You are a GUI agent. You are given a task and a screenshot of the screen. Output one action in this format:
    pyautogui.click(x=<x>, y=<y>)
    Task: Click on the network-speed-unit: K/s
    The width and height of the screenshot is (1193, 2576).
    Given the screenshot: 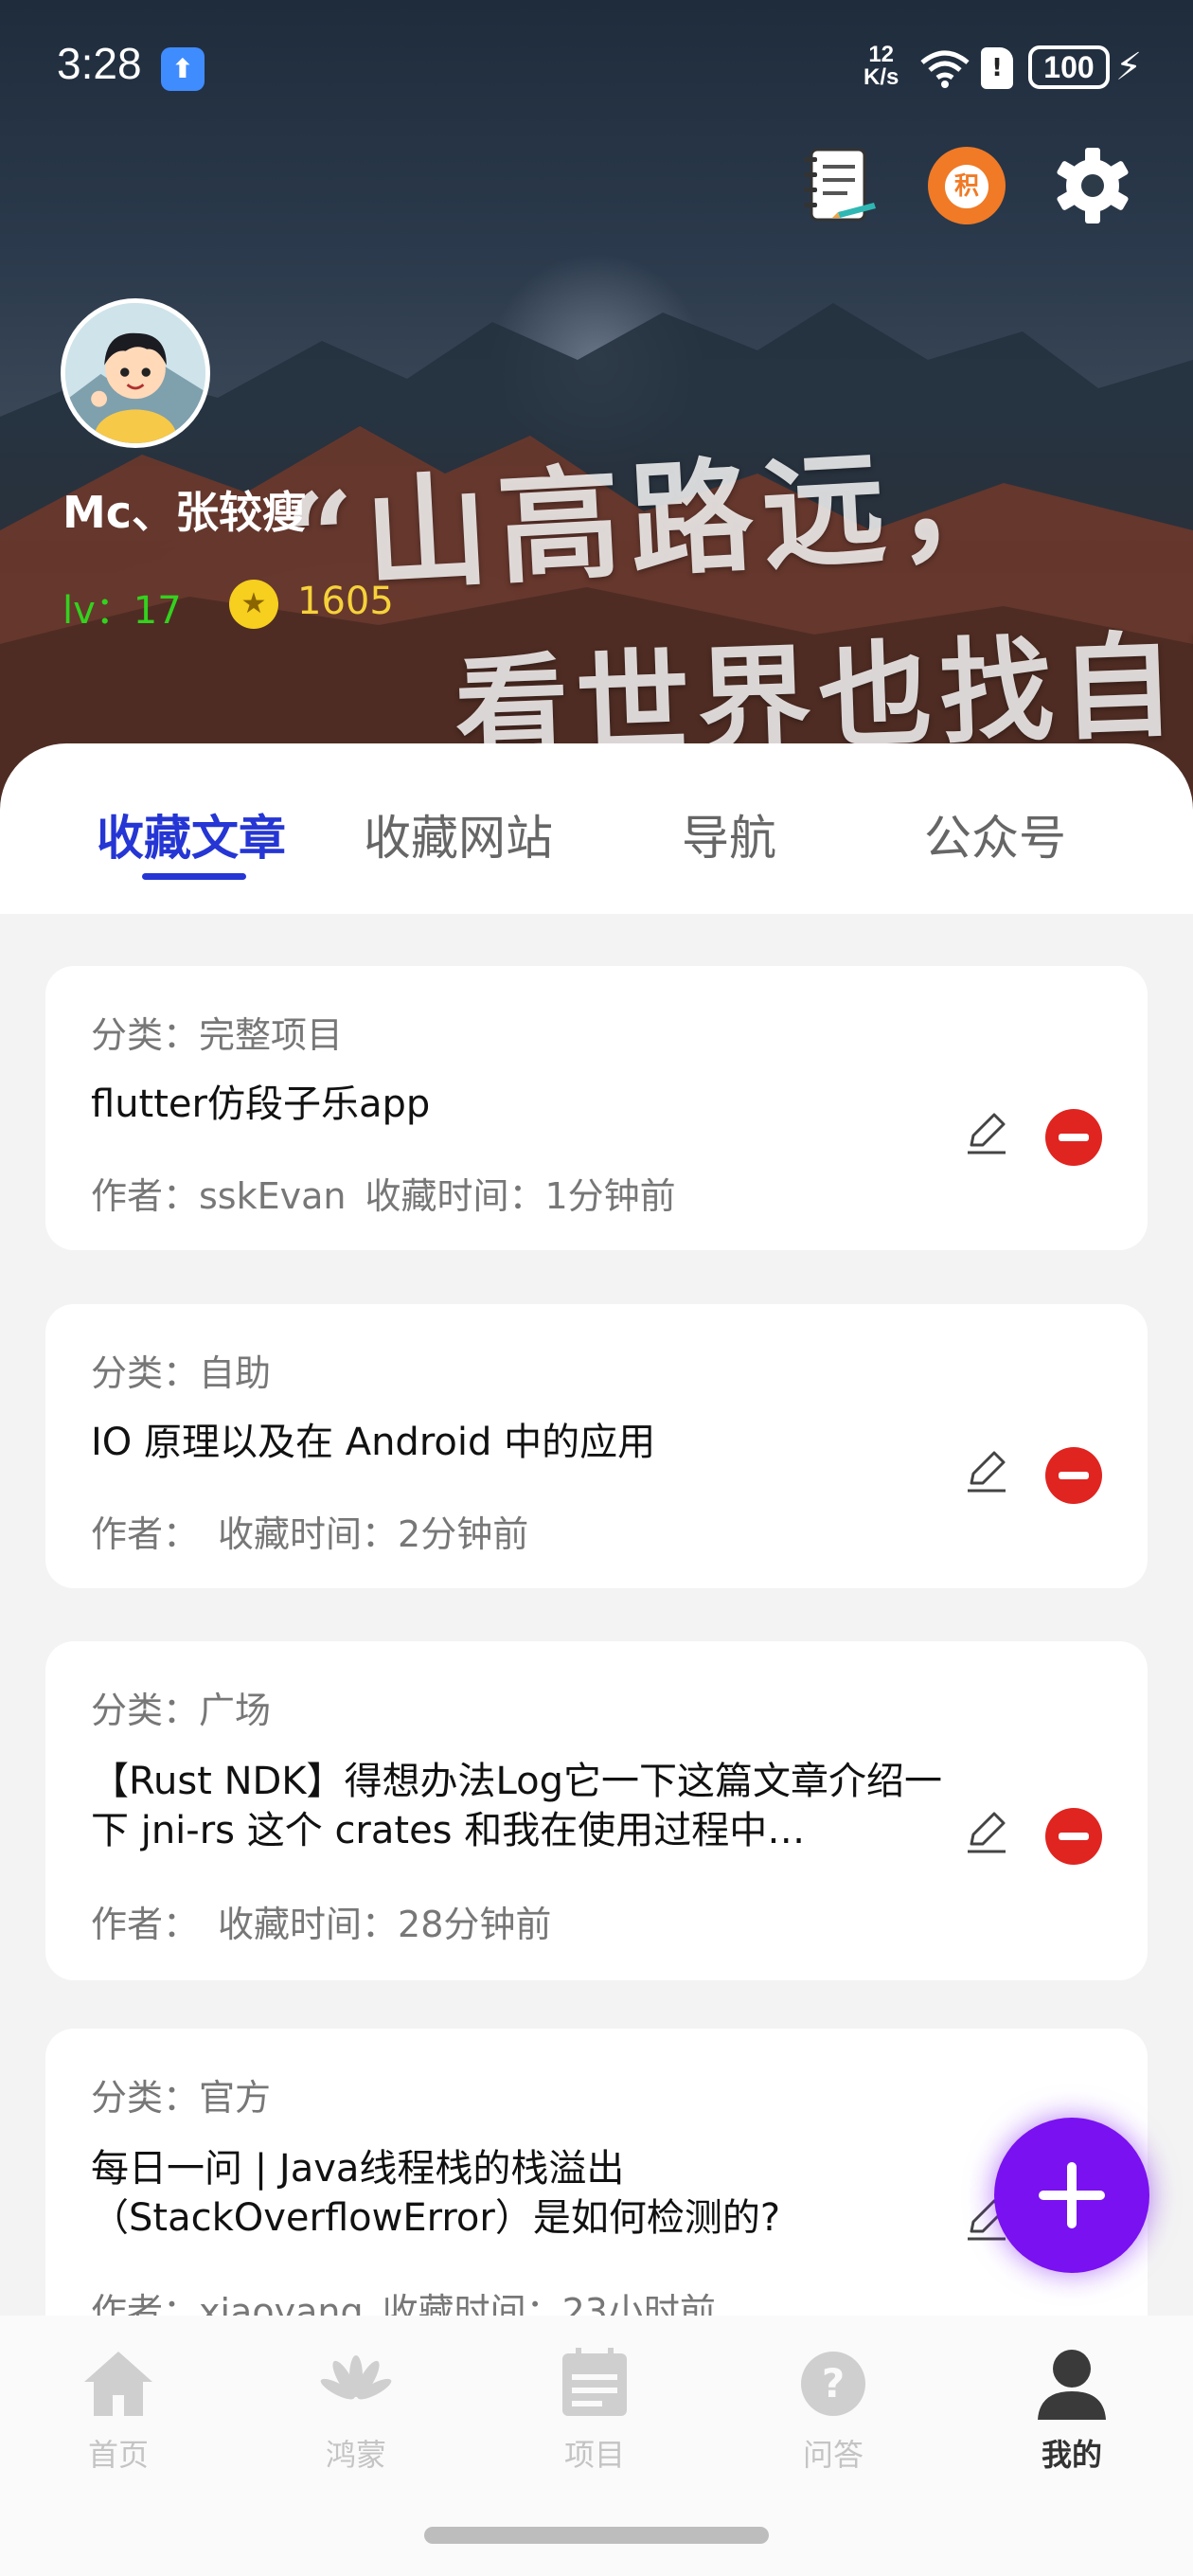 What is the action you would take?
    pyautogui.click(x=881, y=77)
    